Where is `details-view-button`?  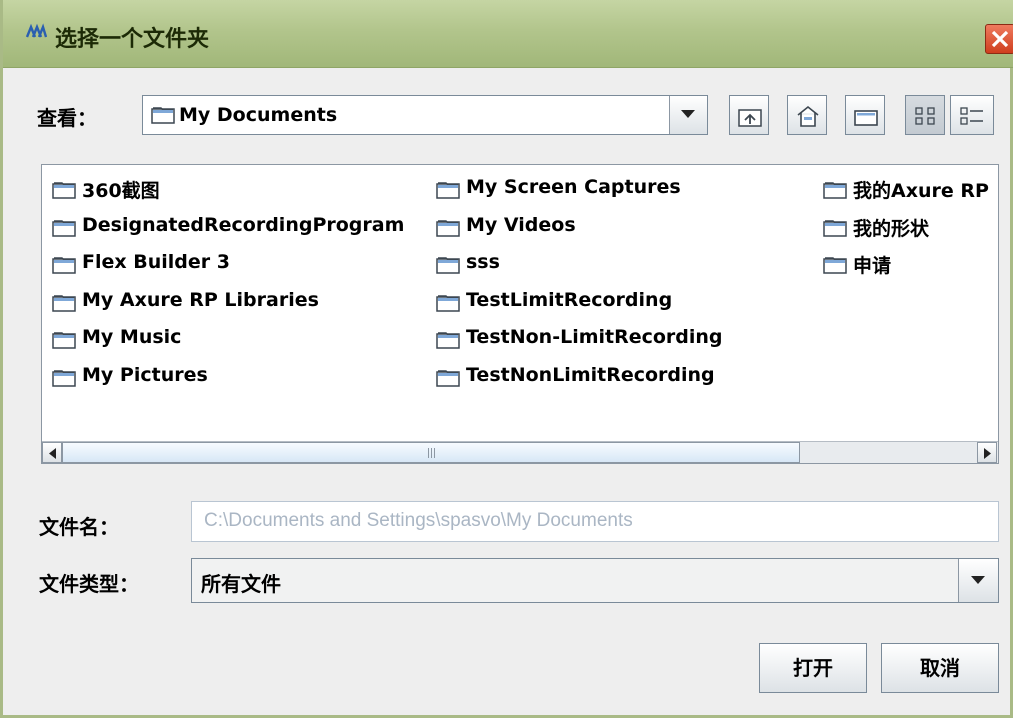
details-view-button is located at coordinates (972, 115).